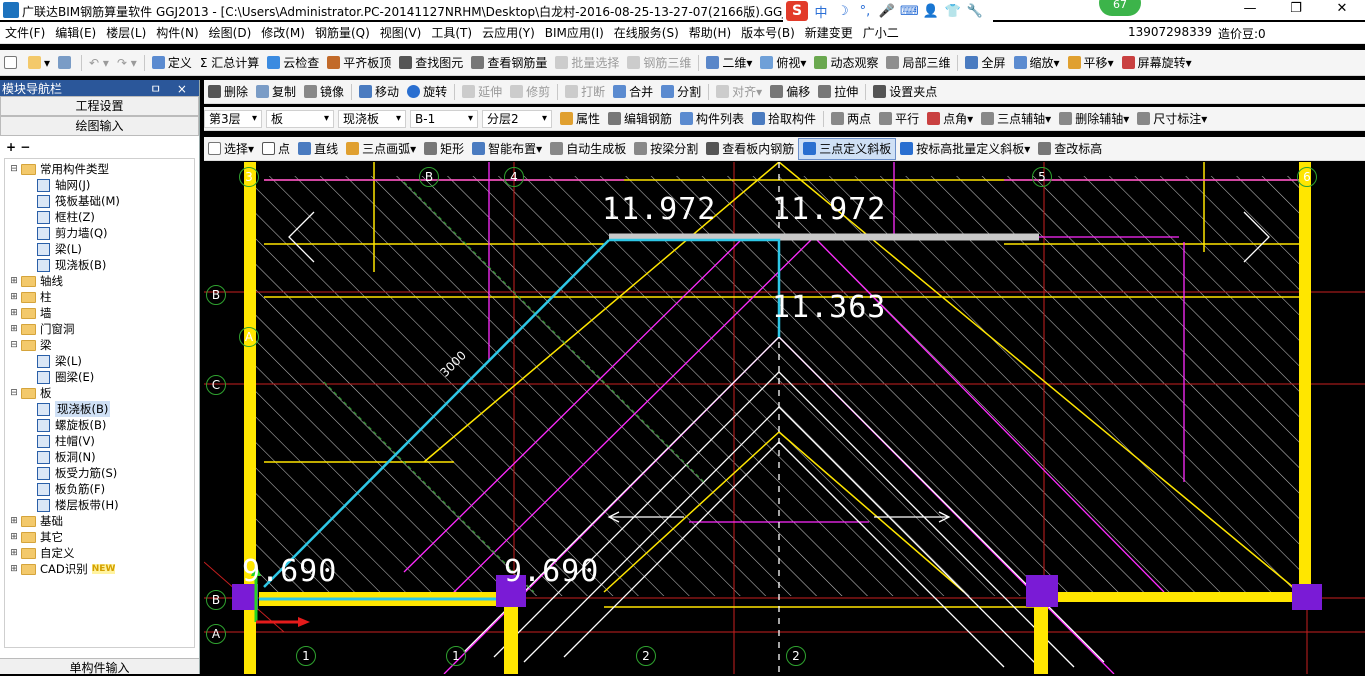 The width and height of the screenshot is (1365, 676). What do you see at coordinates (931, 11) in the screenshot?
I see `ime-user-icon: 👤` at bounding box center [931, 11].